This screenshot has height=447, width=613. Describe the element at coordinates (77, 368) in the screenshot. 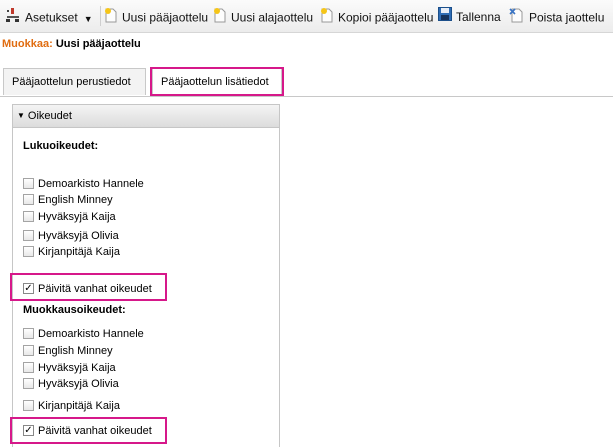

I see `edit-user-label: Hyväksyjä Kaija` at that location.